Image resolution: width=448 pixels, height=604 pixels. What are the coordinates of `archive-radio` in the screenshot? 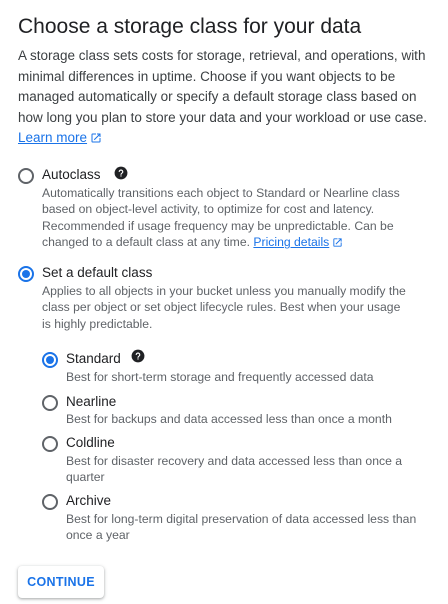 It's located at (50, 502).